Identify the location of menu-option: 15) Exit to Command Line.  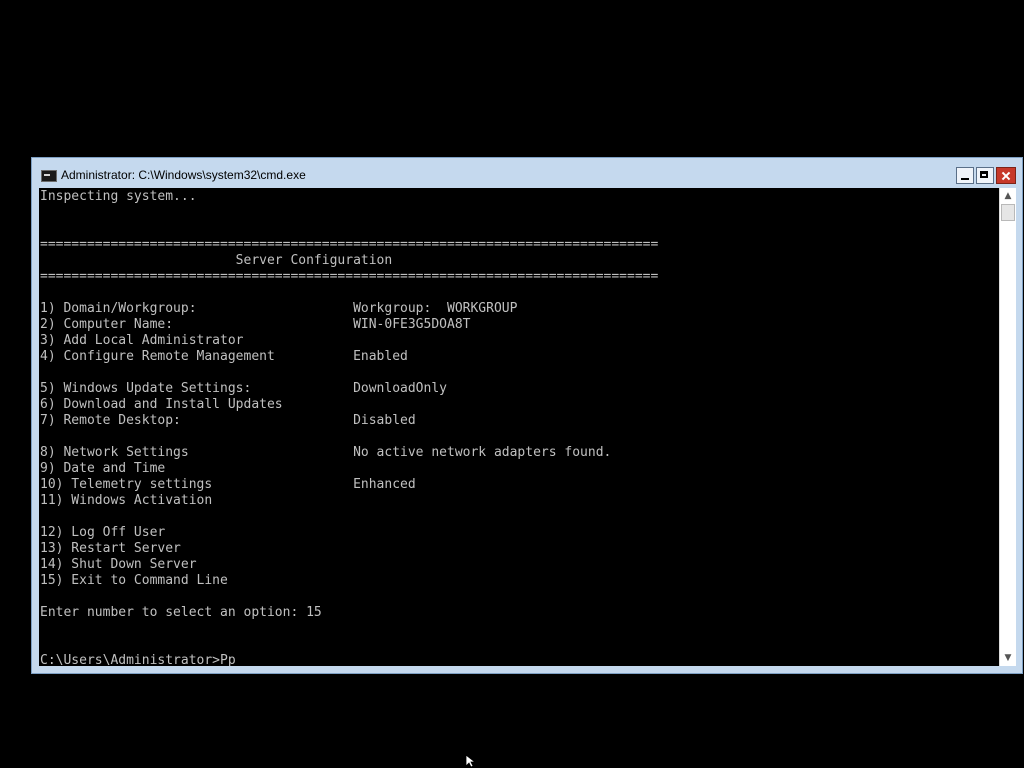
(134, 580).